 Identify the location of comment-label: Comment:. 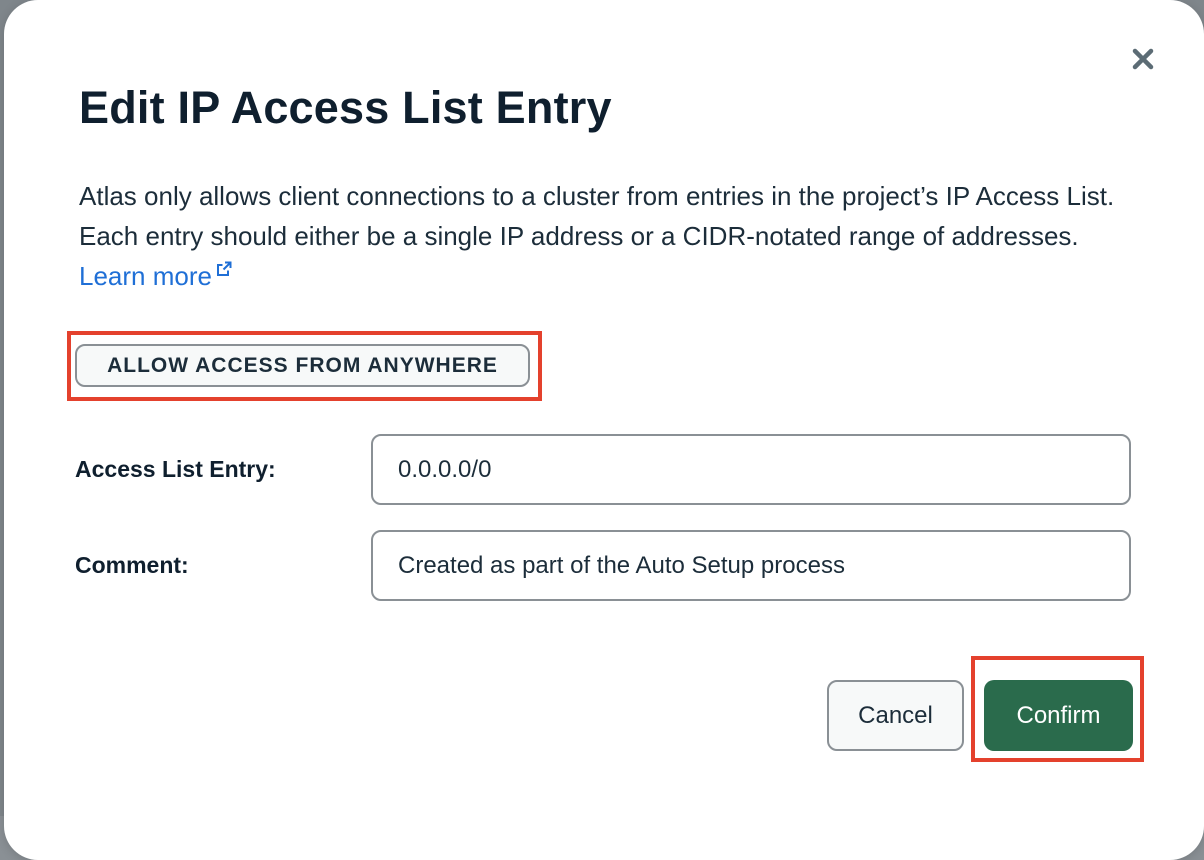
(132, 565).